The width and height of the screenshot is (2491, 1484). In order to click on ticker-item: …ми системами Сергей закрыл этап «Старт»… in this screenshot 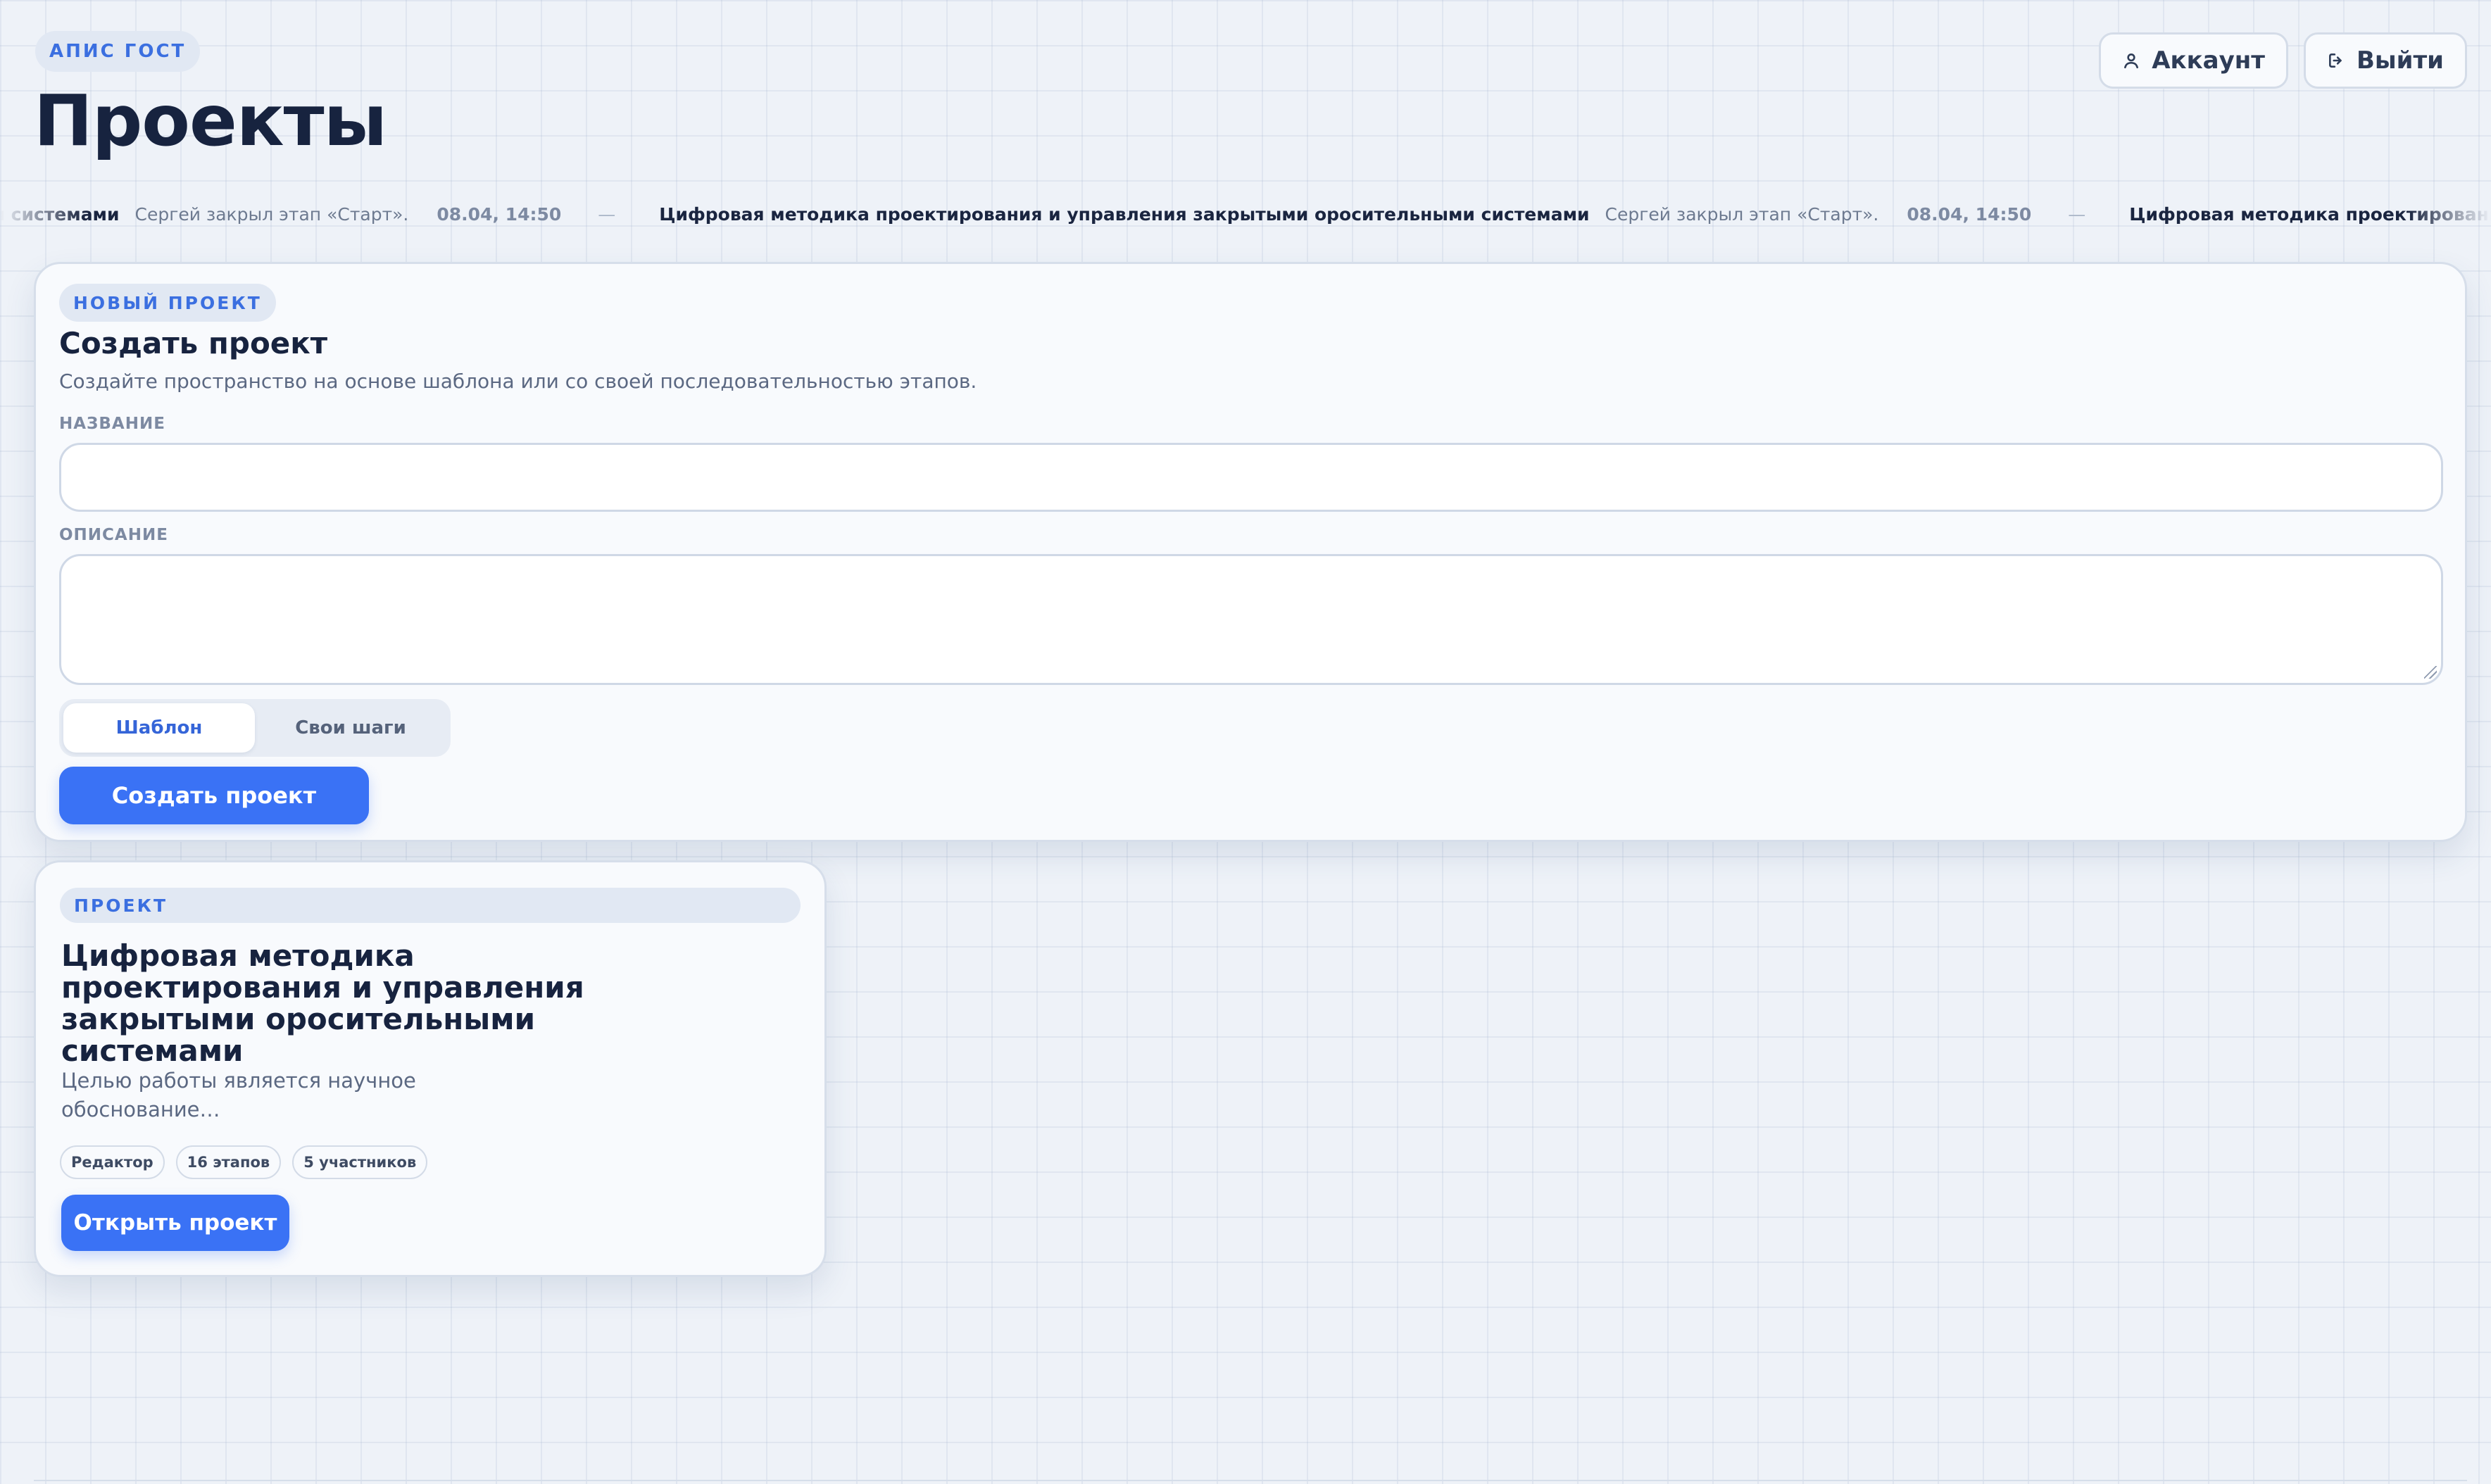, I will do `click(329, 215)`.